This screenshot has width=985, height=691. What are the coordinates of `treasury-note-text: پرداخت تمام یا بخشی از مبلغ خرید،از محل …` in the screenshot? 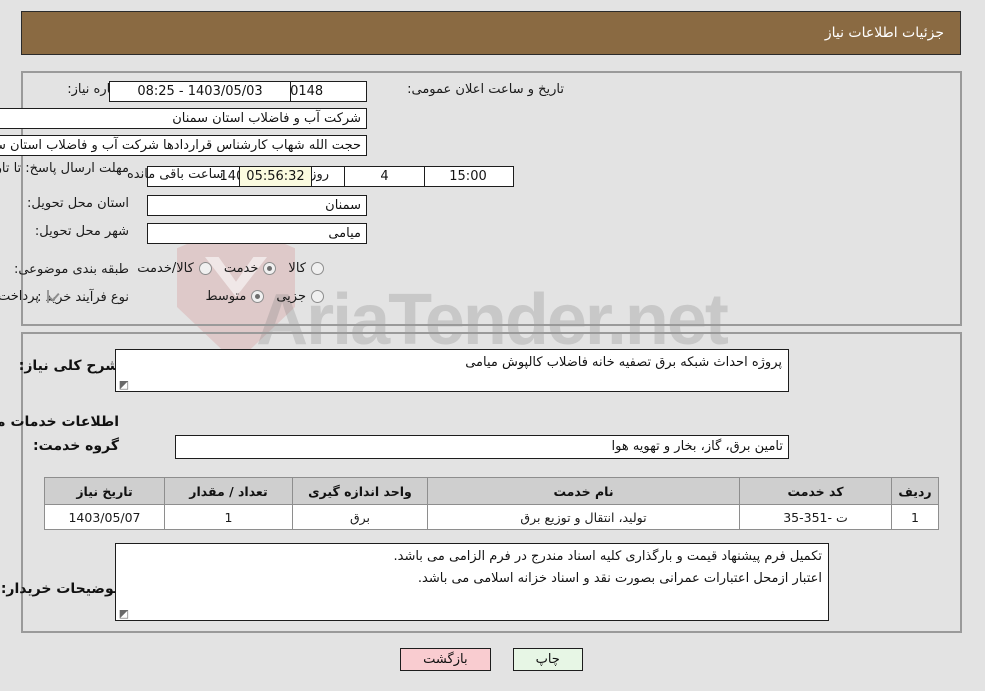 It's located at (20, 296).